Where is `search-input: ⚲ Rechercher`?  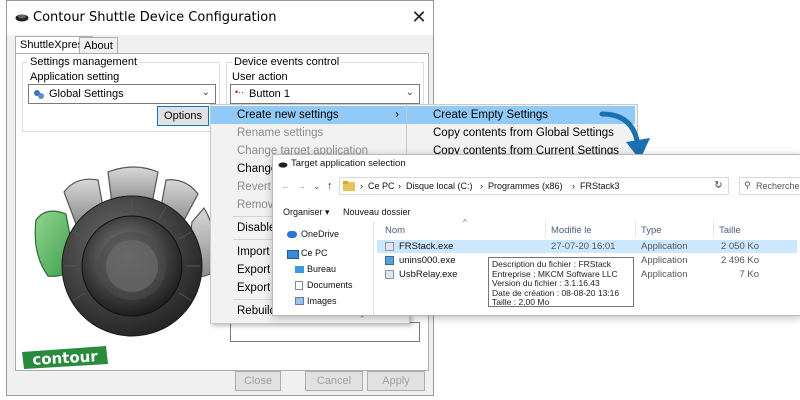
search-input: ⚲ Rechercher is located at coordinates (769, 186).